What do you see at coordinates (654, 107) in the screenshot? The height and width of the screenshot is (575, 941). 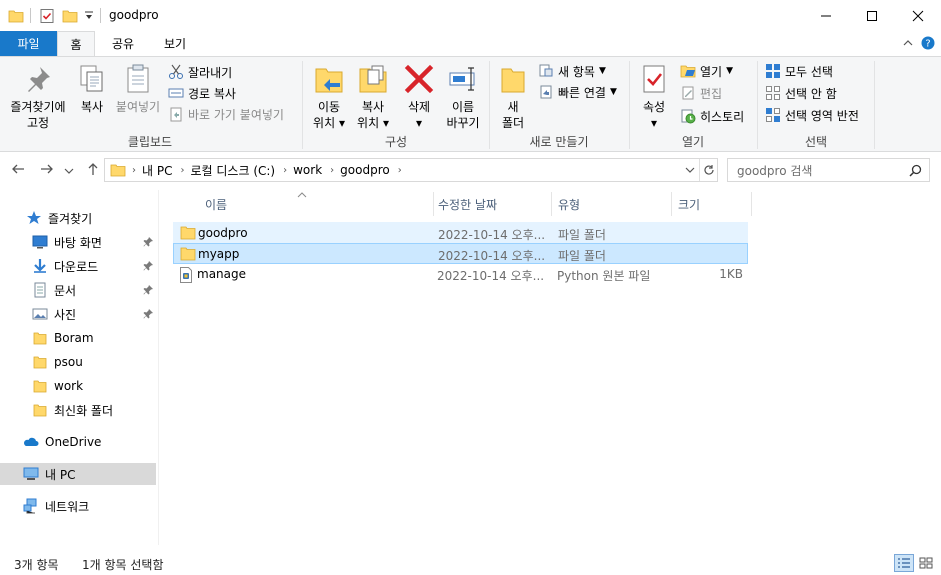 I see `properties-label: 속성` at bounding box center [654, 107].